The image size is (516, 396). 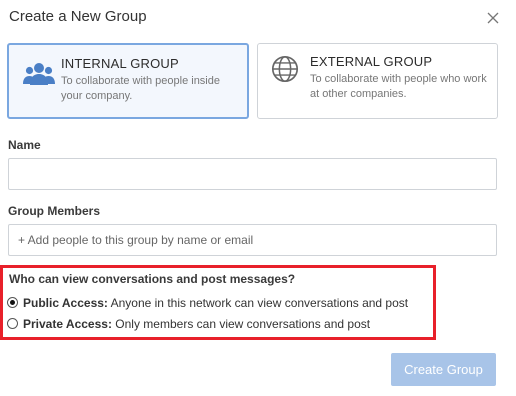 What do you see at coordinates (443, 369) in the screenshot?
I see `create-group-button: Create Group` at bounding box center [443, 369].